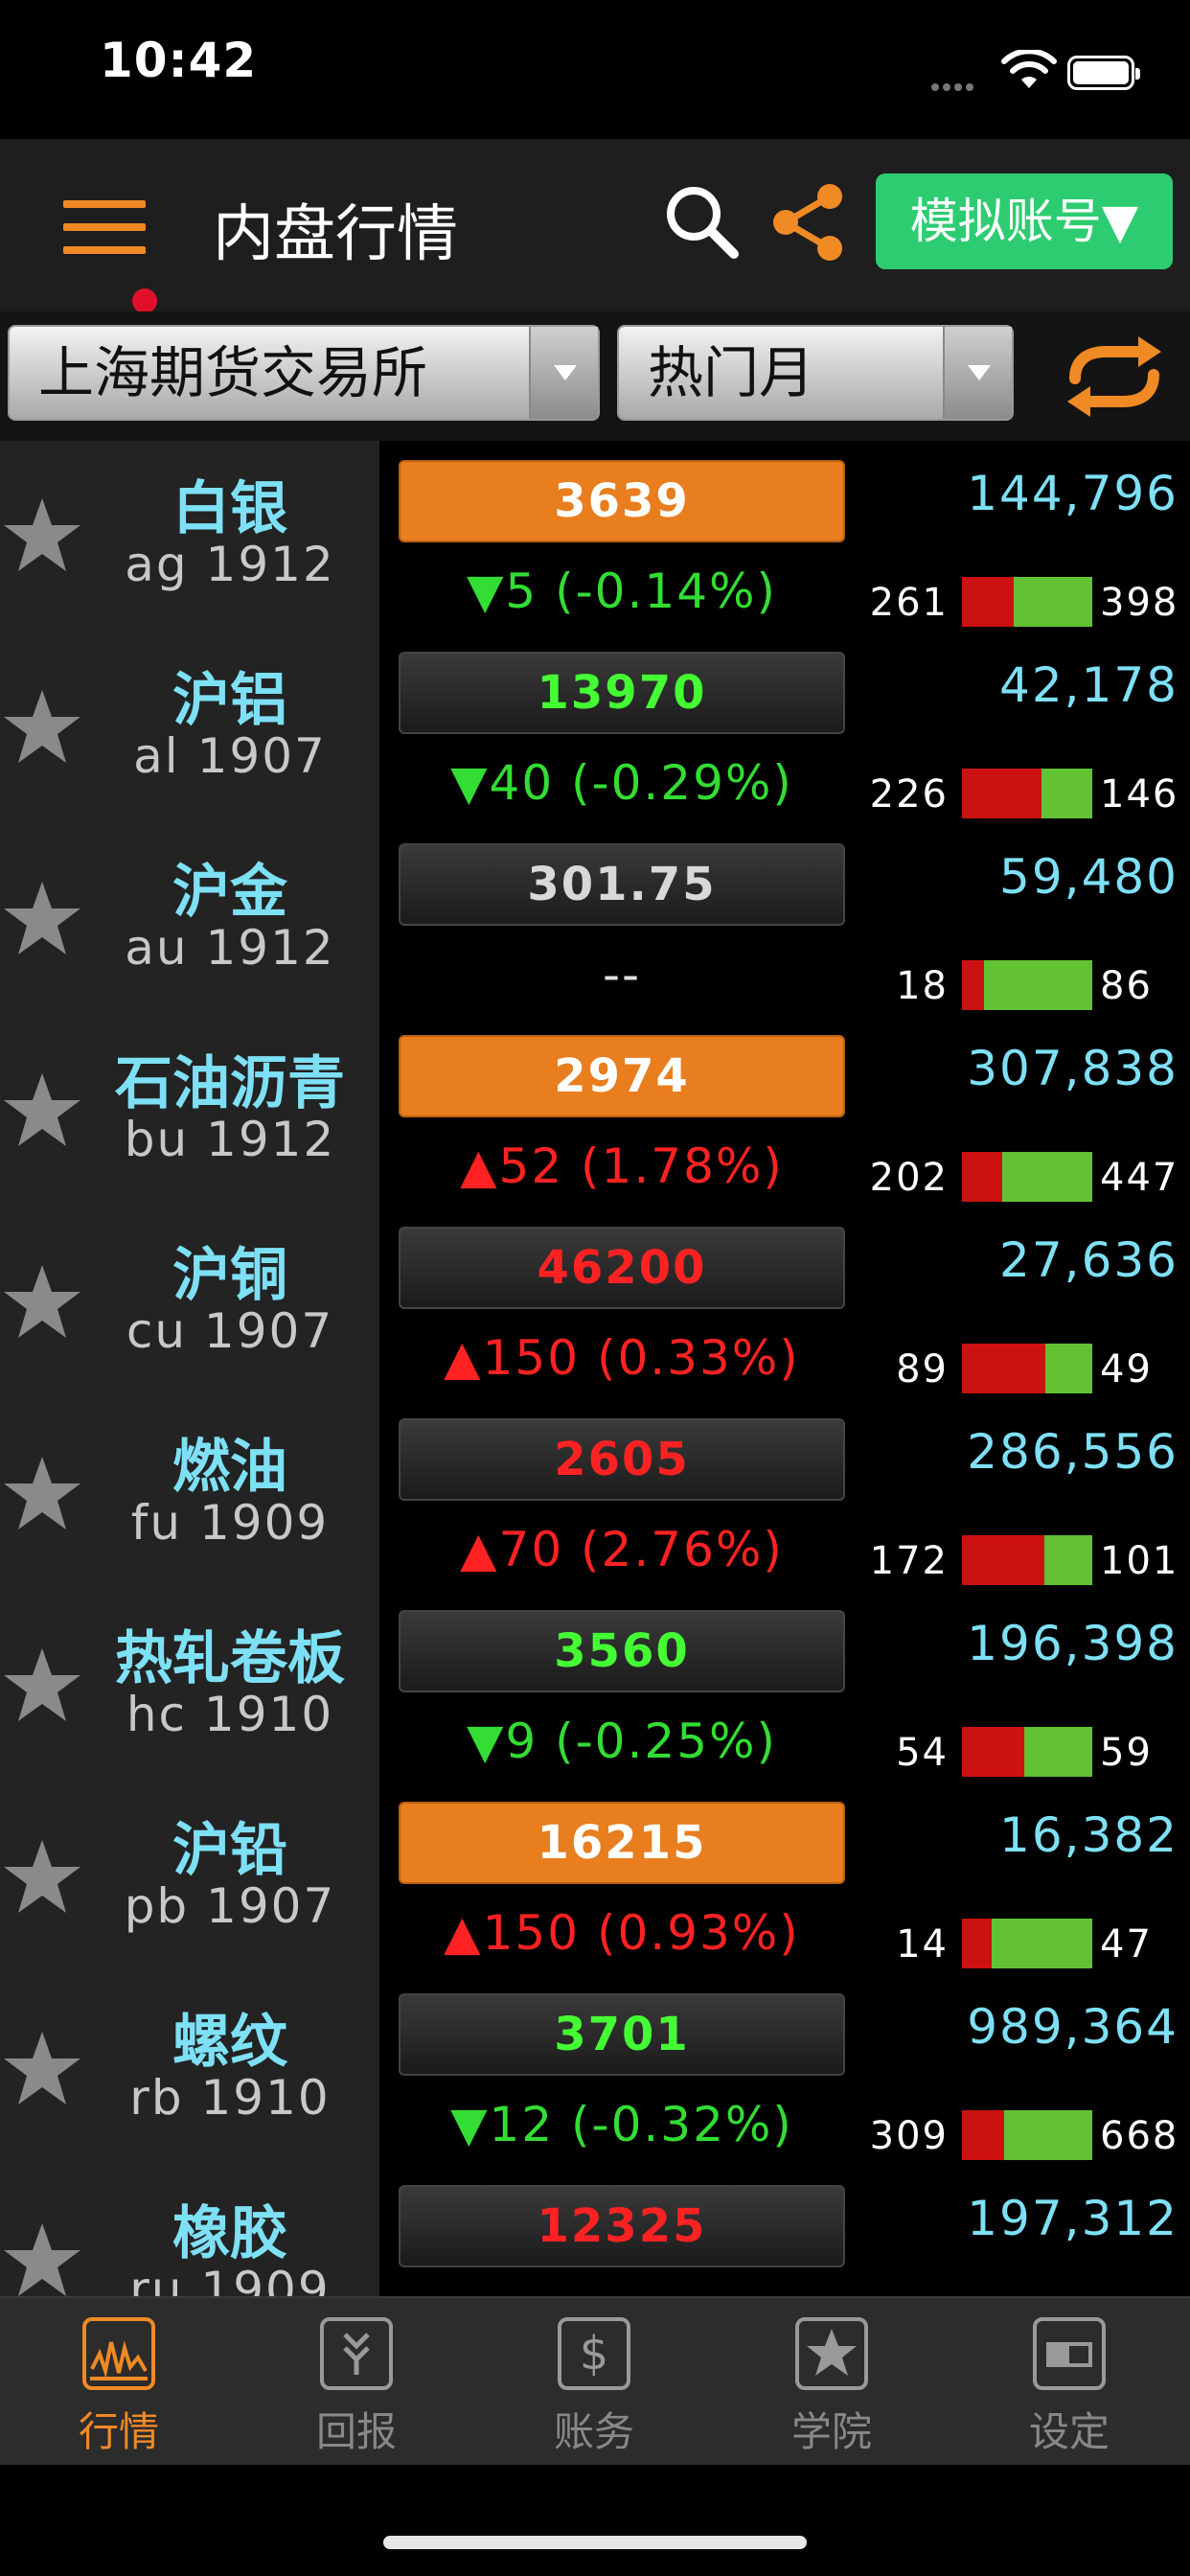 The height and width of the screenshot is (2576, 1190). I want to click on home-indicator, so click(595, 2542).